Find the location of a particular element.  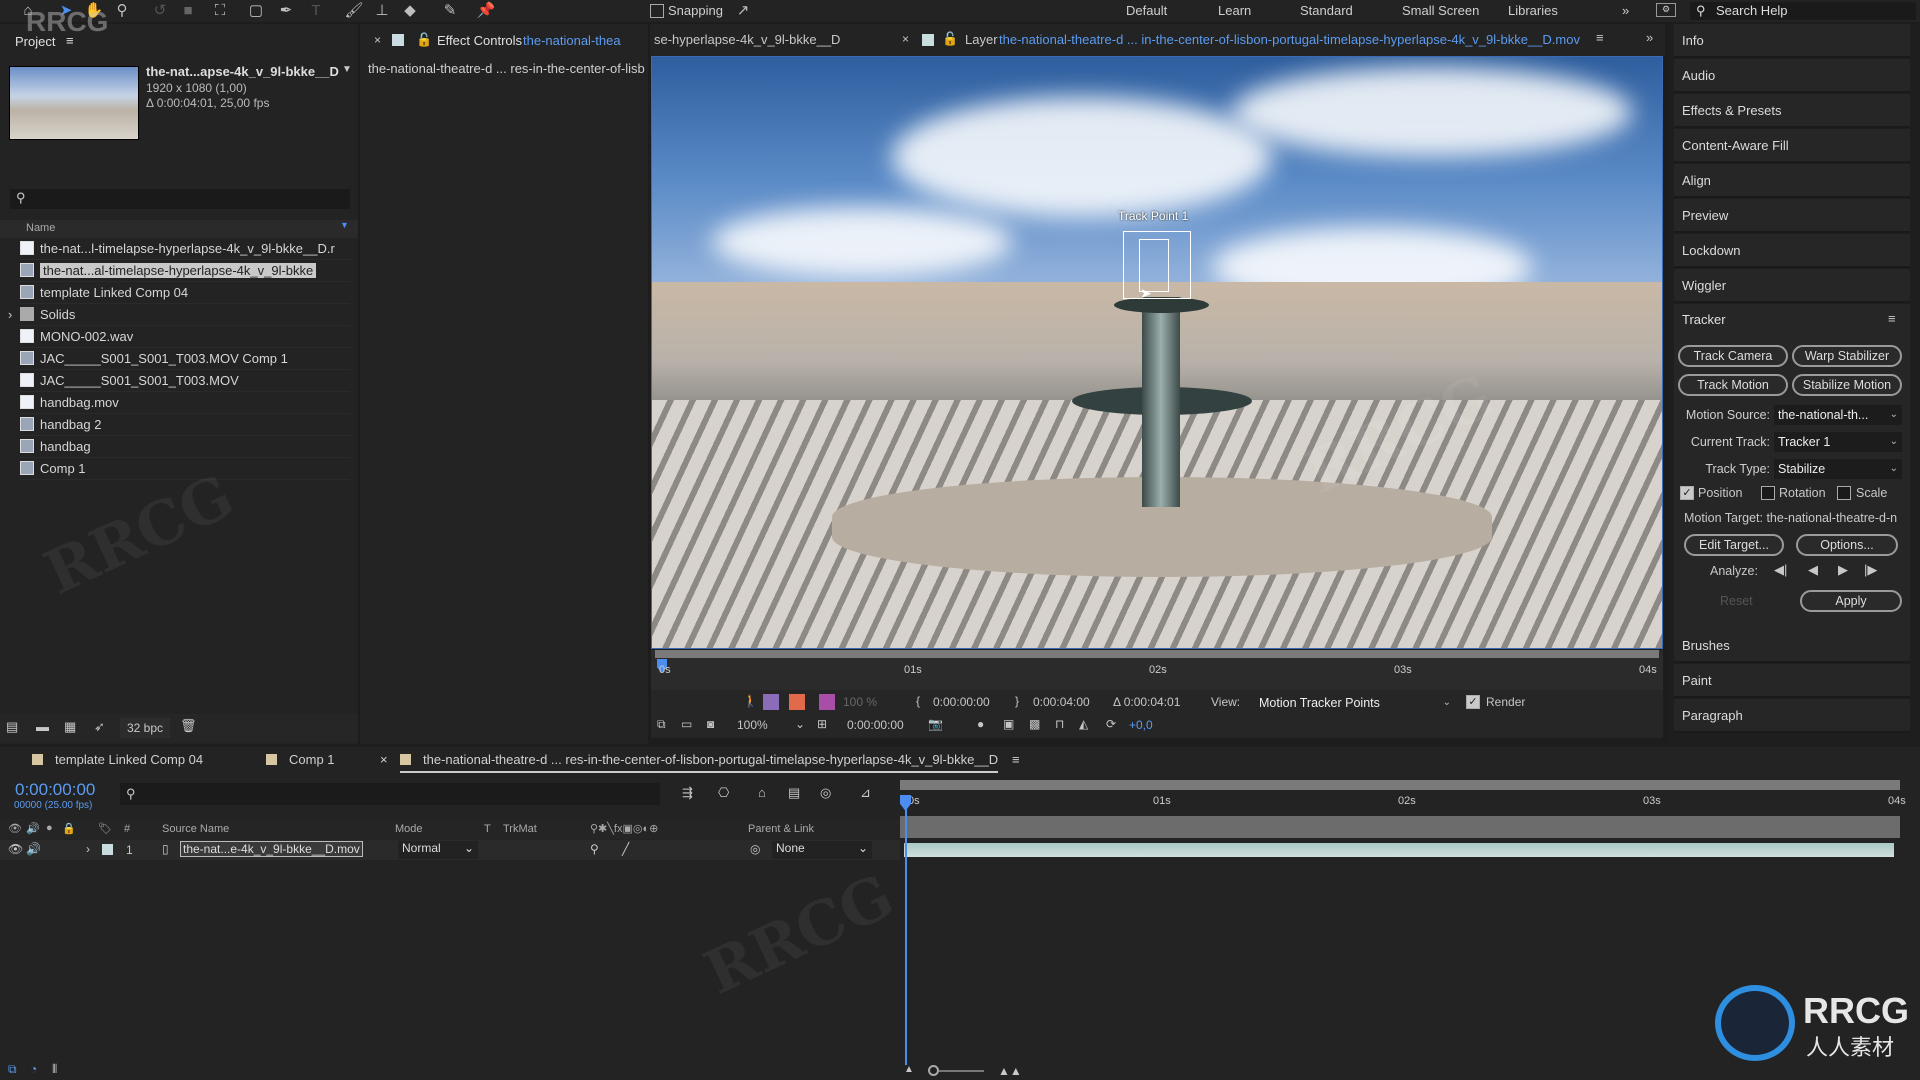

apply-button: Apply is located at coordinates (1851, 601).